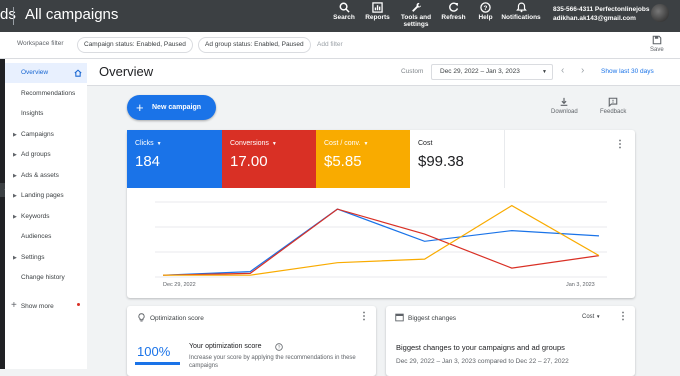  What do you see at coordinates (174, 159) in the screenshot?
I see `metric-clicks: Clicks ▼ 184` at bounding box center [174, 159].